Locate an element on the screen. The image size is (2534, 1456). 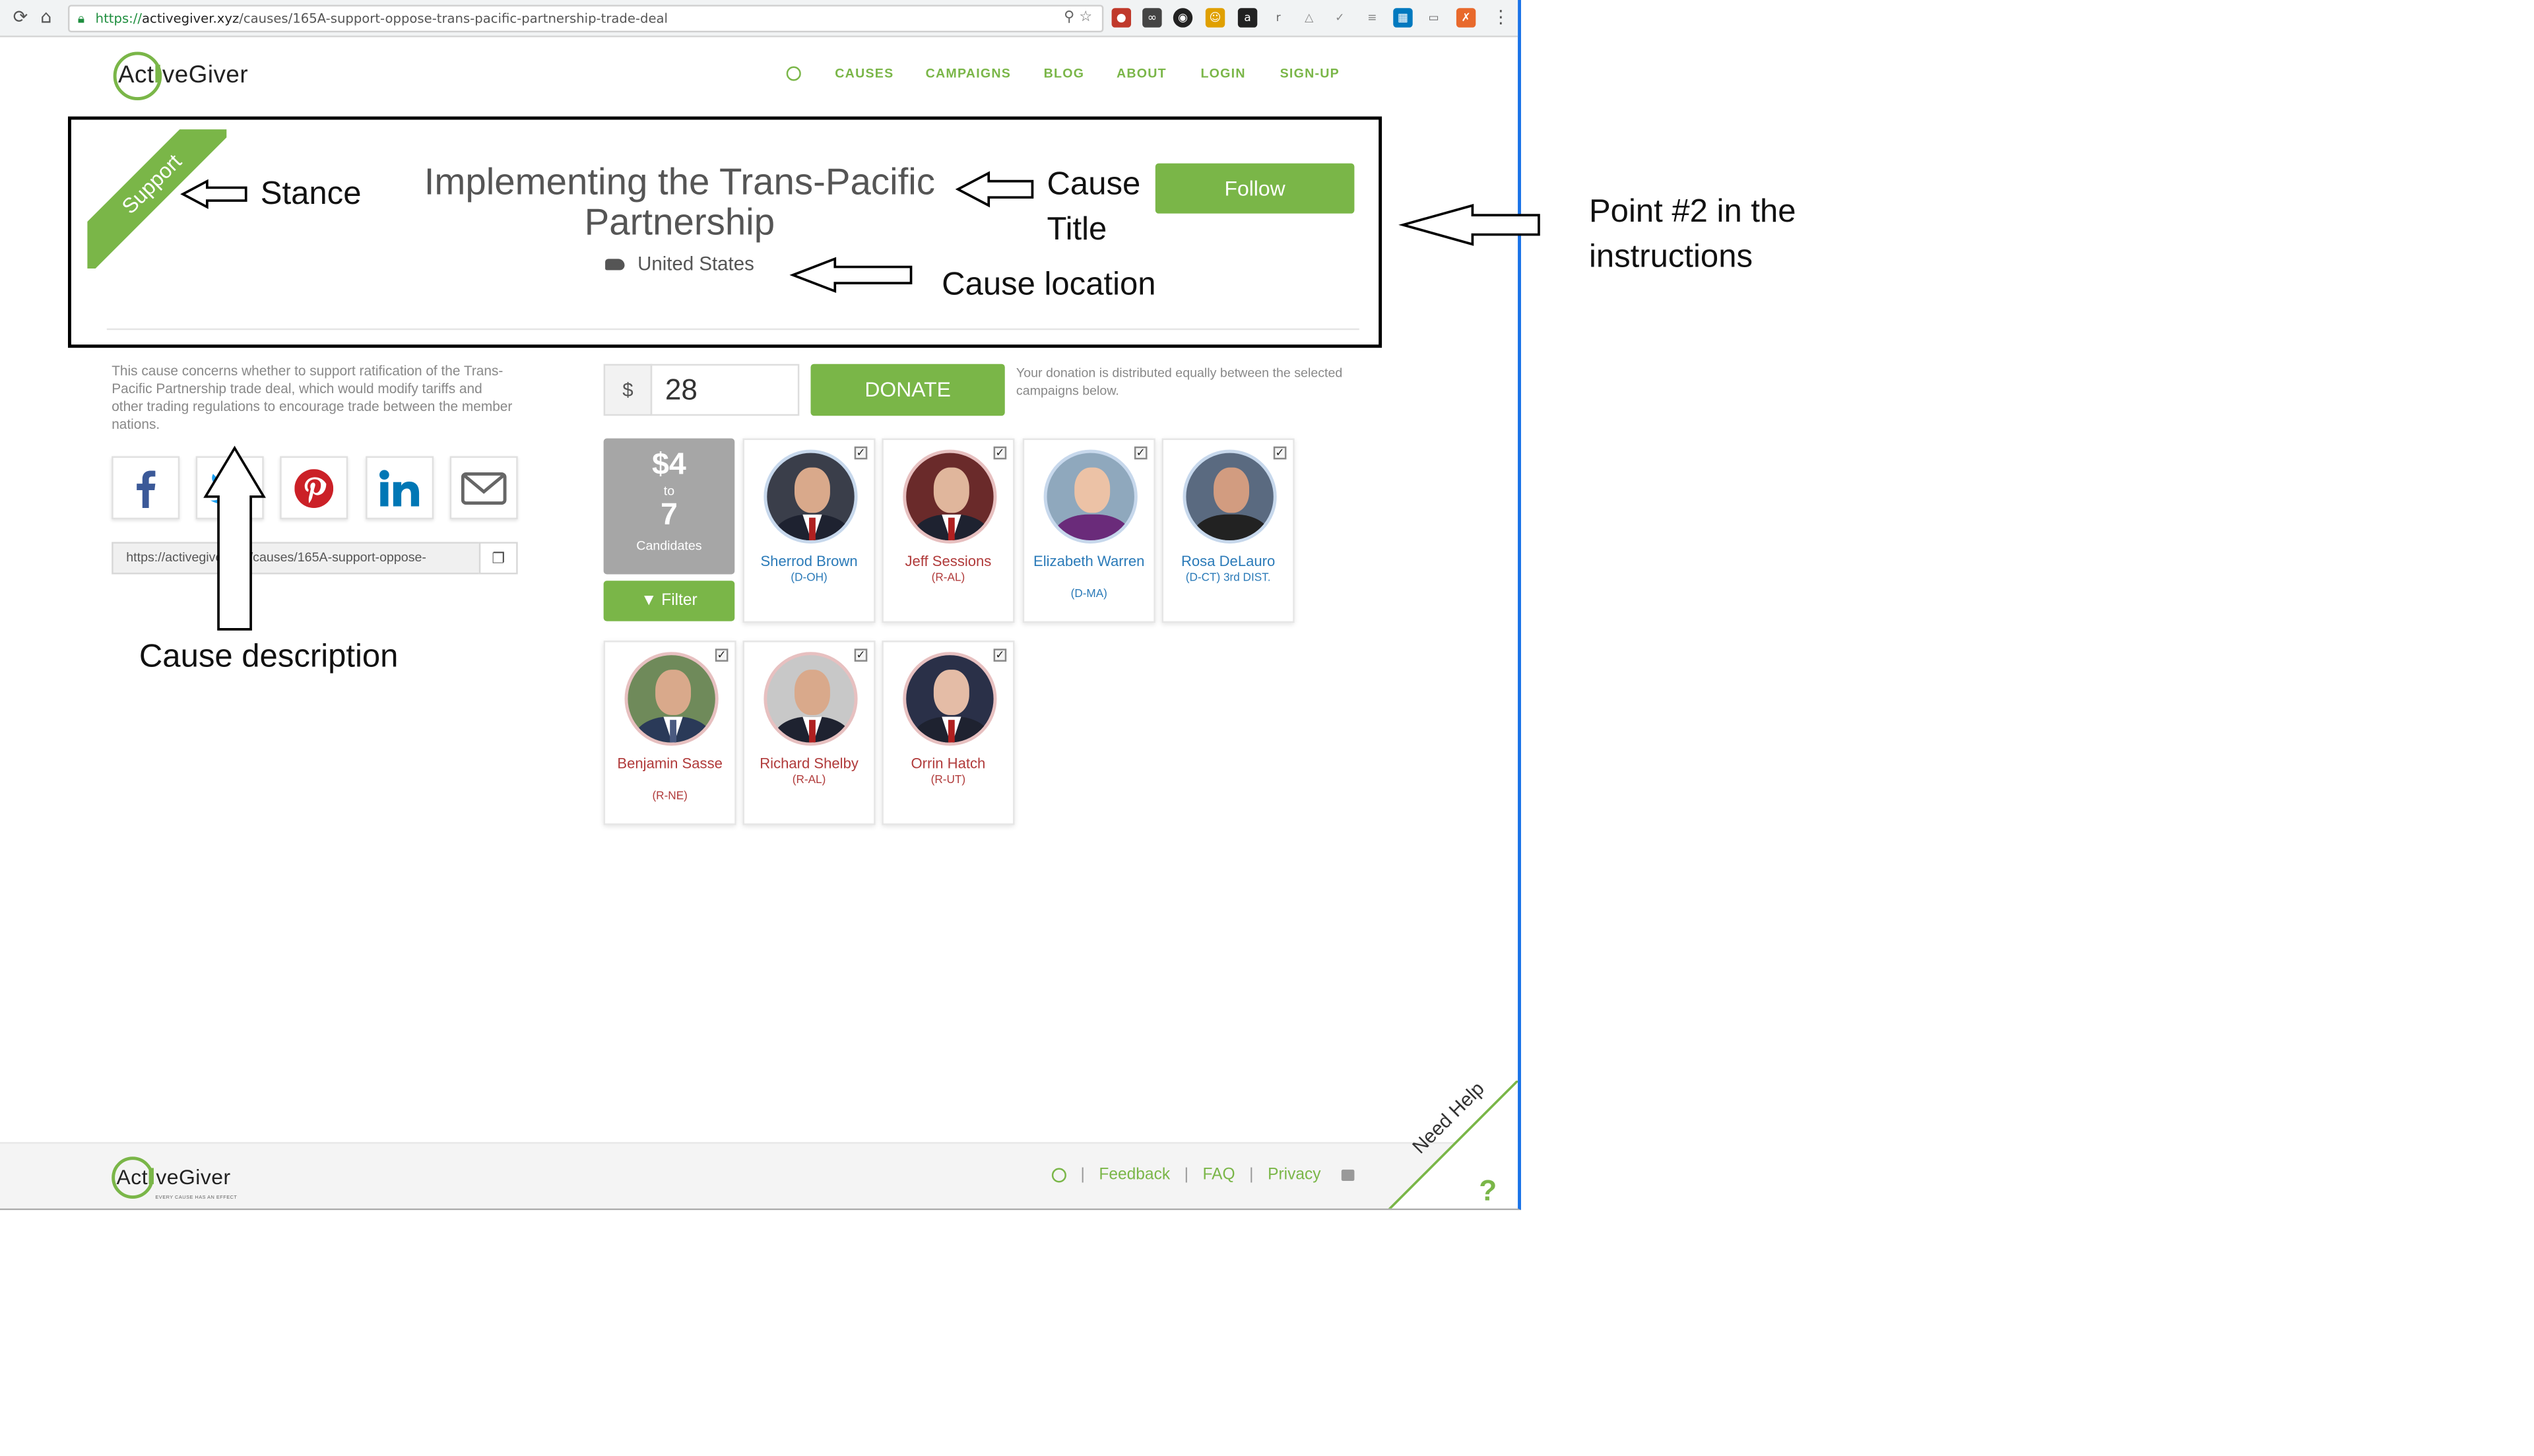
stance-arrow-icon is located at coordinates (213, 194).